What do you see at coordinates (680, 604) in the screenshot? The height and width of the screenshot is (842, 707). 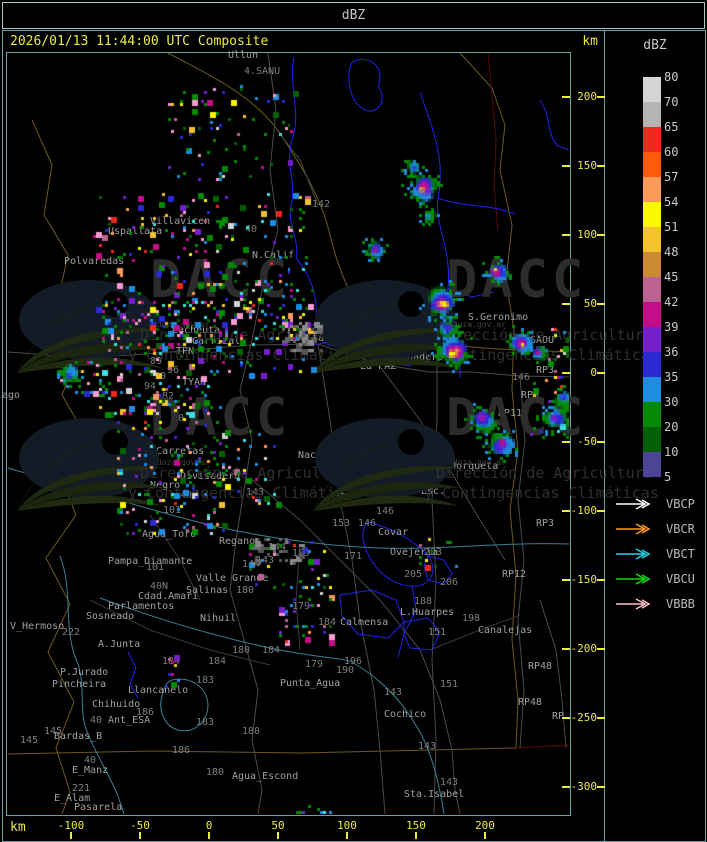 I see `vector-label: VBBB` at bounding box center [680, 604].